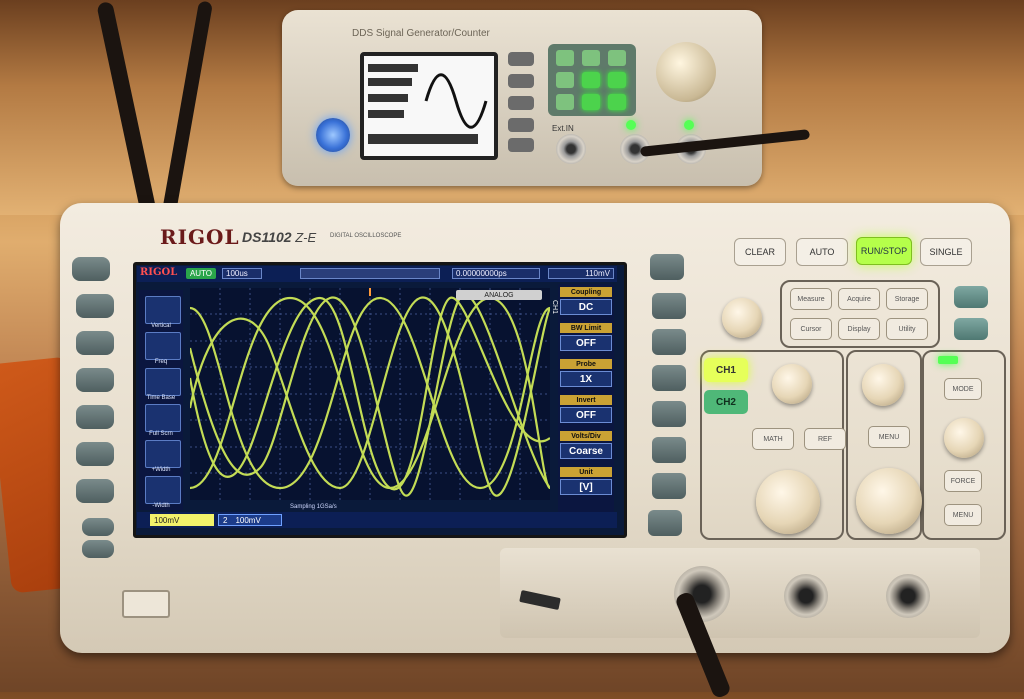 Image resolution: width=1024 pixels, height=699 pixels. Describe the element at coordinates (907, 299) in the screenshot. I see `storage-key: Storage` at that location.